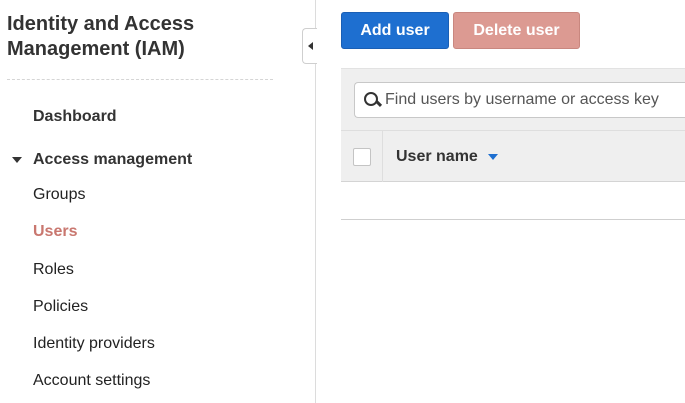 The image size is (685, 403). I want to click on sidebar-section-access-management: Access management, so click(102, 160).